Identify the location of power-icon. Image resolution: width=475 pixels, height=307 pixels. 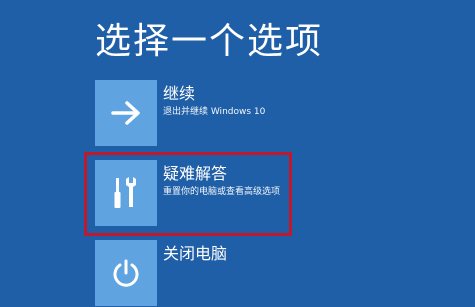
(126, 273).